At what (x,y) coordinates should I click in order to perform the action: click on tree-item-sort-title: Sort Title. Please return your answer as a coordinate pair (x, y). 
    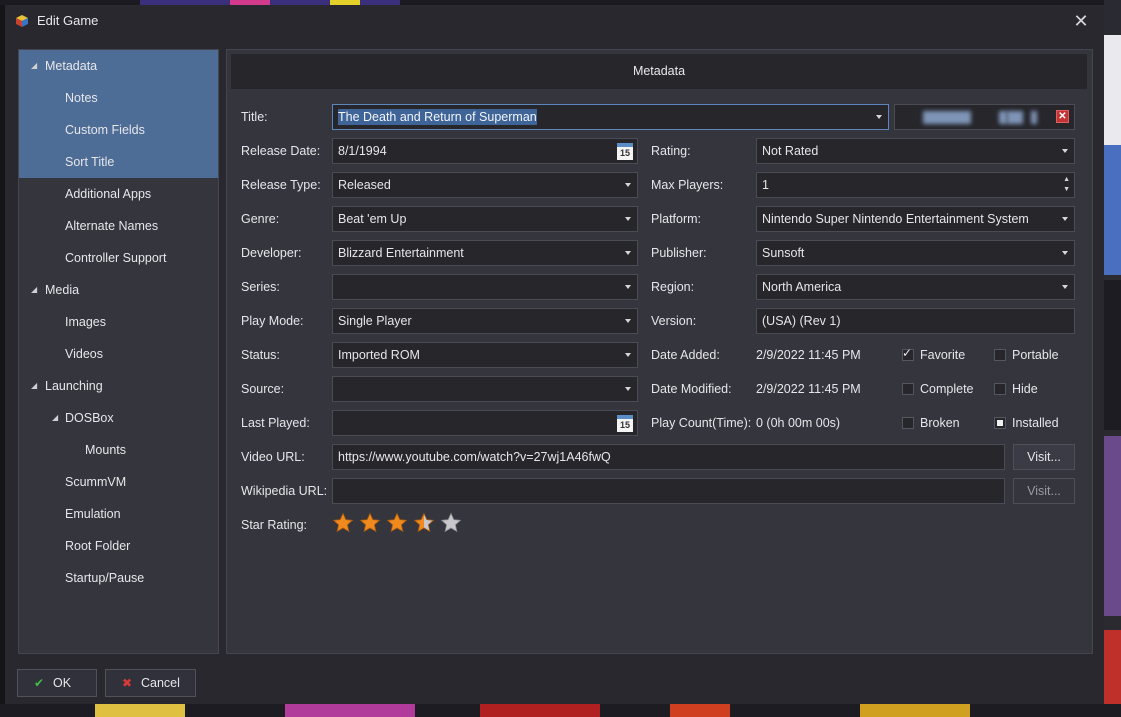
    Looking at the image, I should click on (118, 162).